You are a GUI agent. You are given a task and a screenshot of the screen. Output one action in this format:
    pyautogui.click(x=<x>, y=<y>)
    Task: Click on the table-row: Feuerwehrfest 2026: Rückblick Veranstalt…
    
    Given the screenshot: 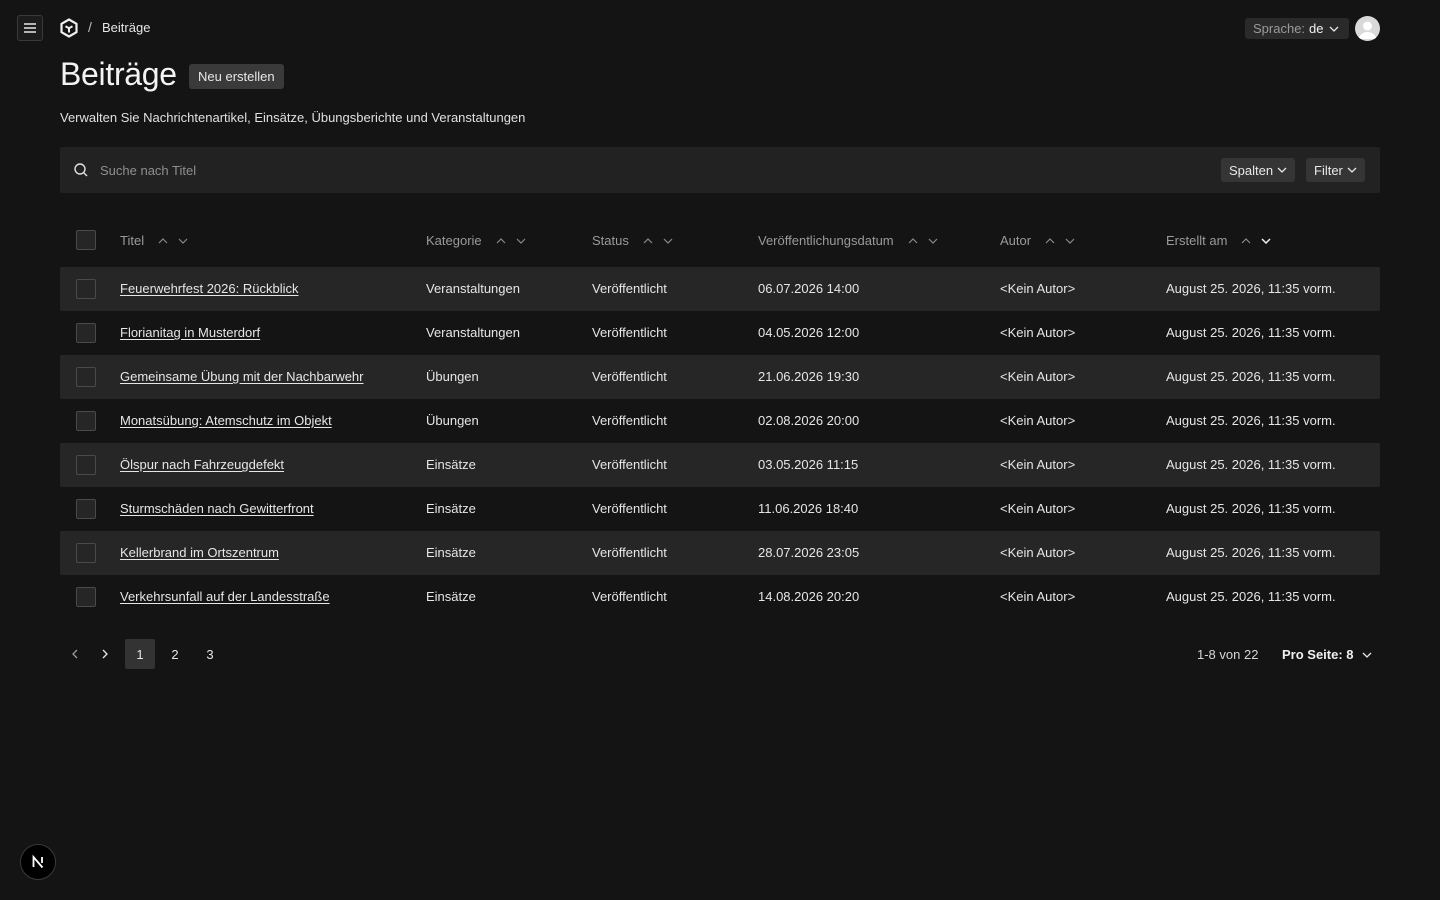 What is the action you would take?
    pyautogui.click(x=720, y=289)
    